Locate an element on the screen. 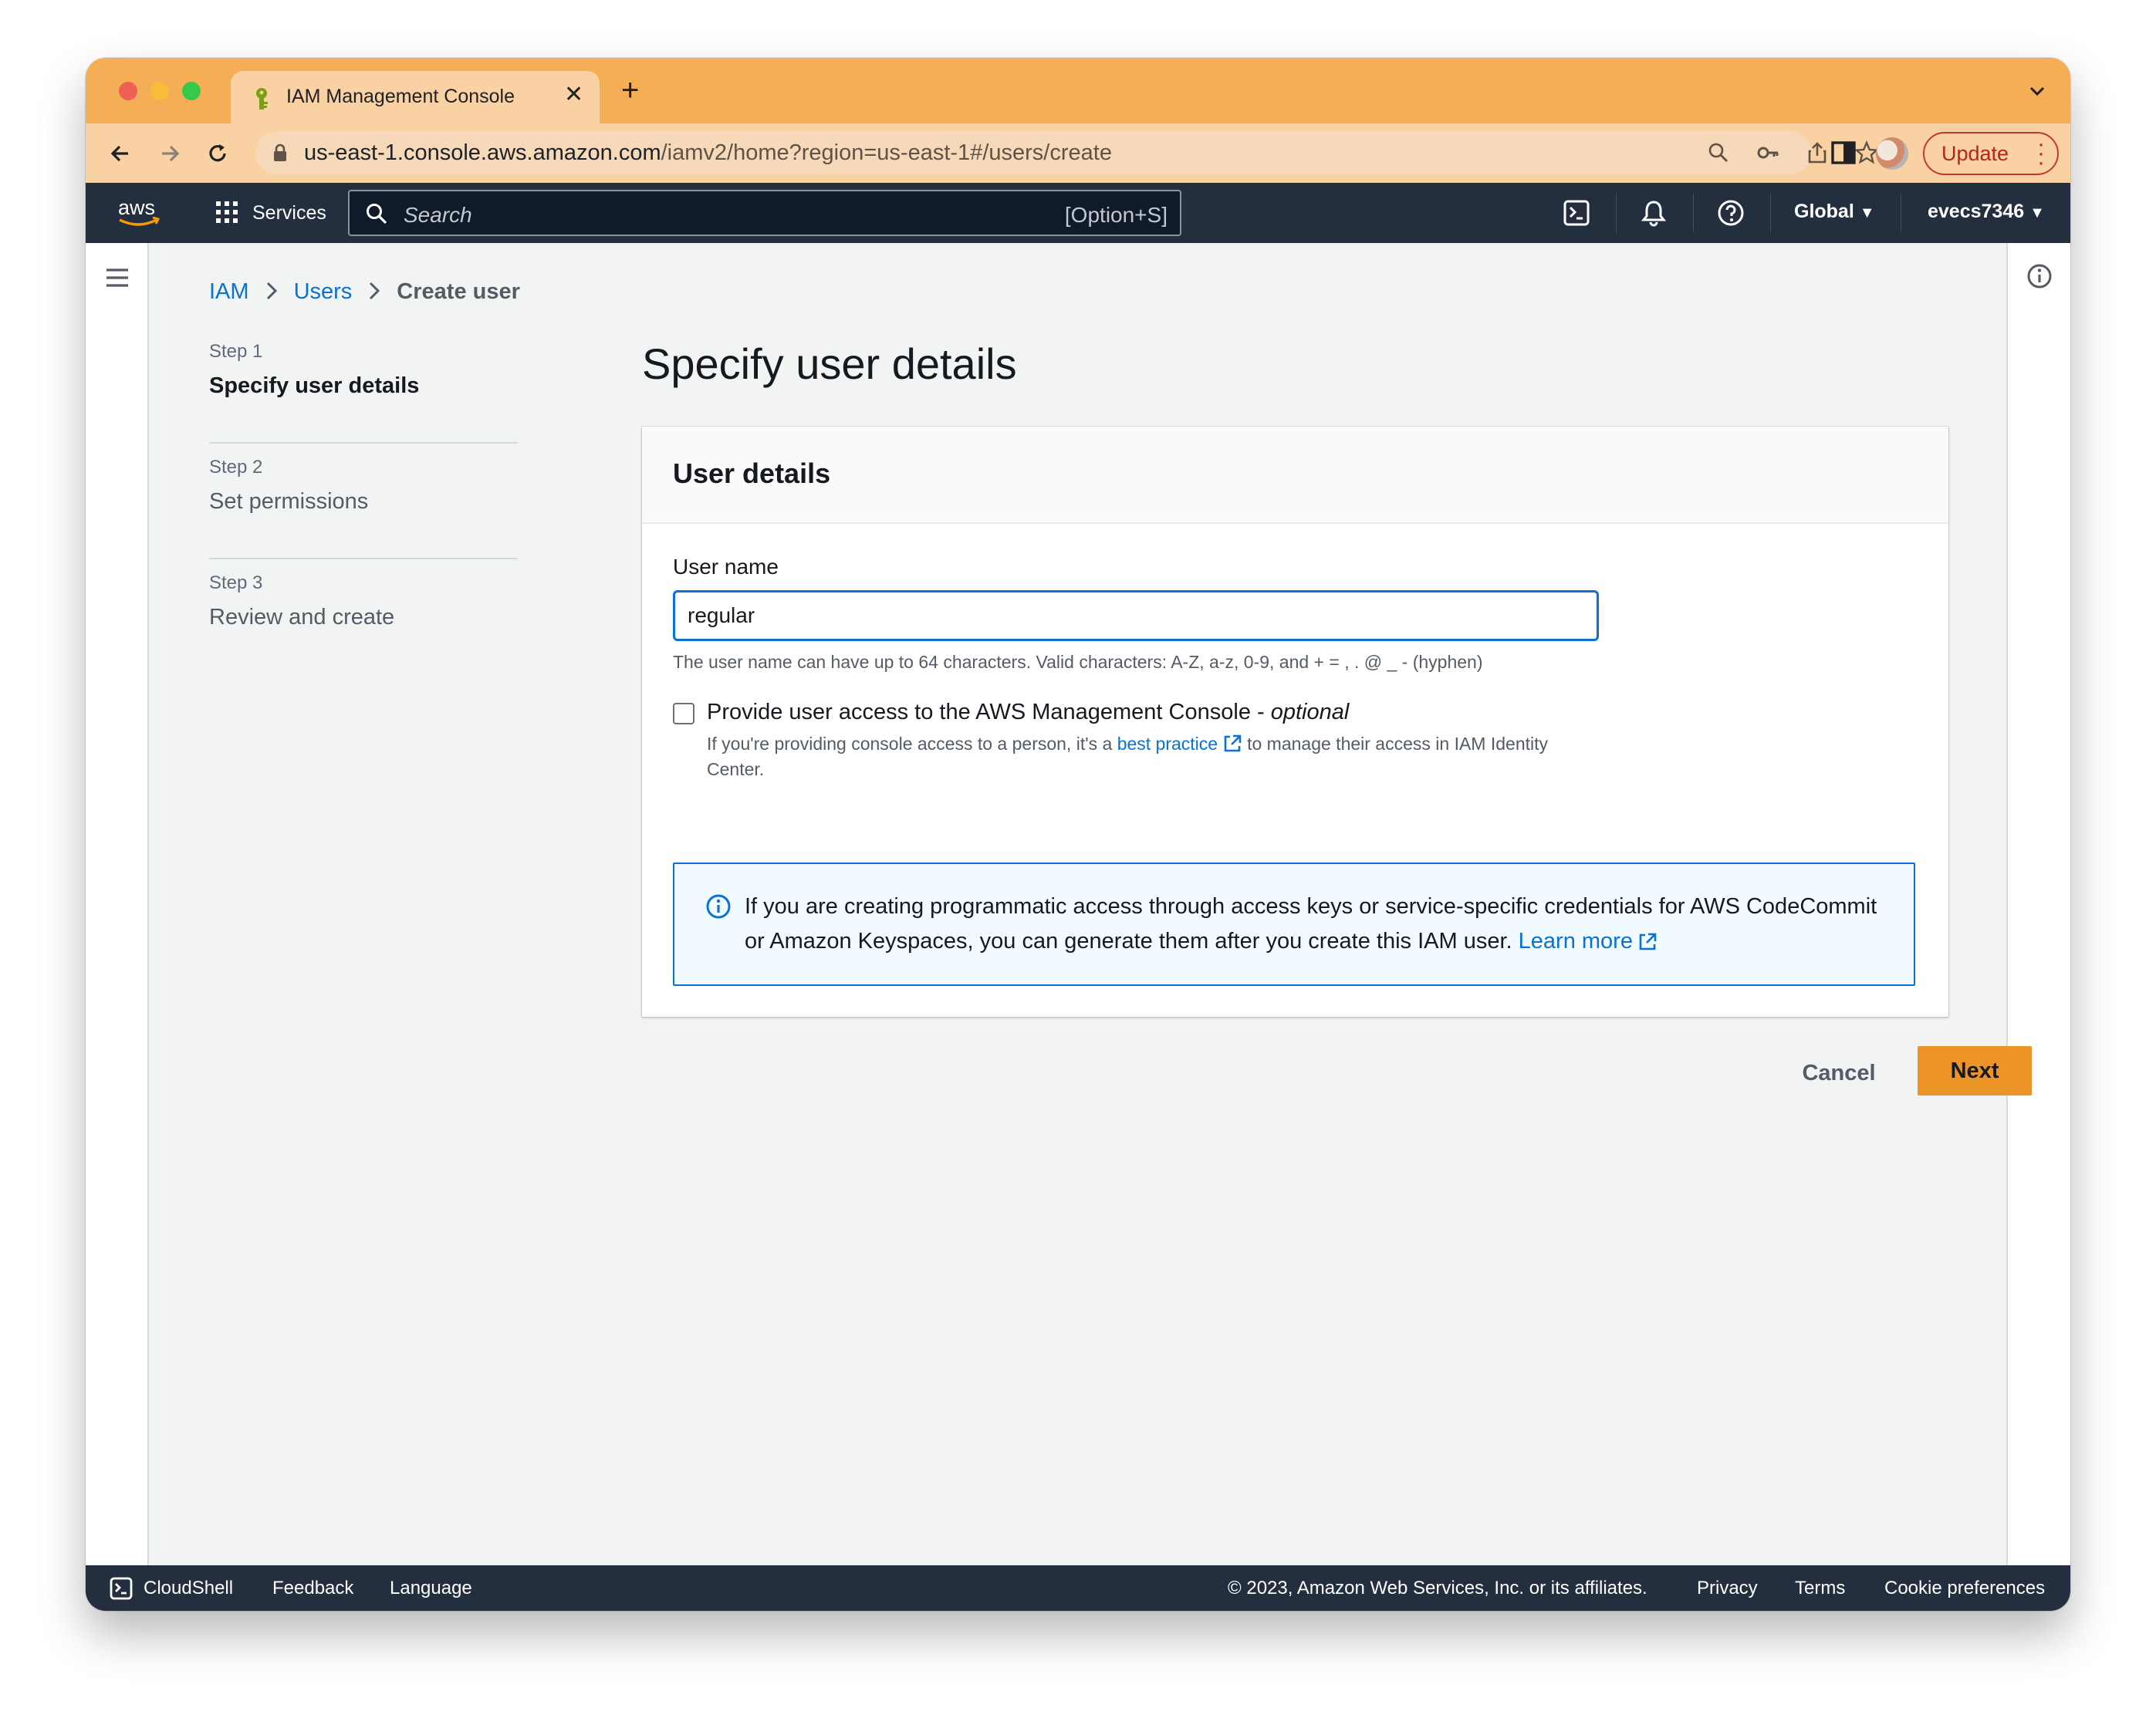 Image resolution: width=2156 pixels, height=1725 pixels. search-icon is located at coordinates (377, 214).